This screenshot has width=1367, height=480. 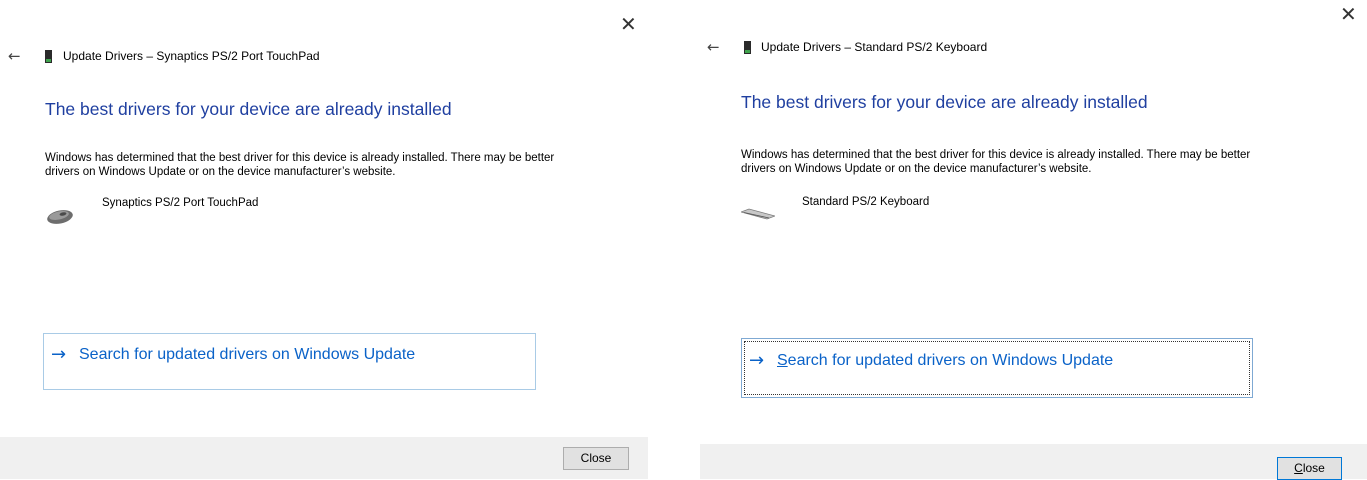 What do you see at coordinates (874, 47) in the screenshot?
I see `dialog-title: Update Drivers – Standard PS/2 Keyboard` at bounding box center [874, 47].